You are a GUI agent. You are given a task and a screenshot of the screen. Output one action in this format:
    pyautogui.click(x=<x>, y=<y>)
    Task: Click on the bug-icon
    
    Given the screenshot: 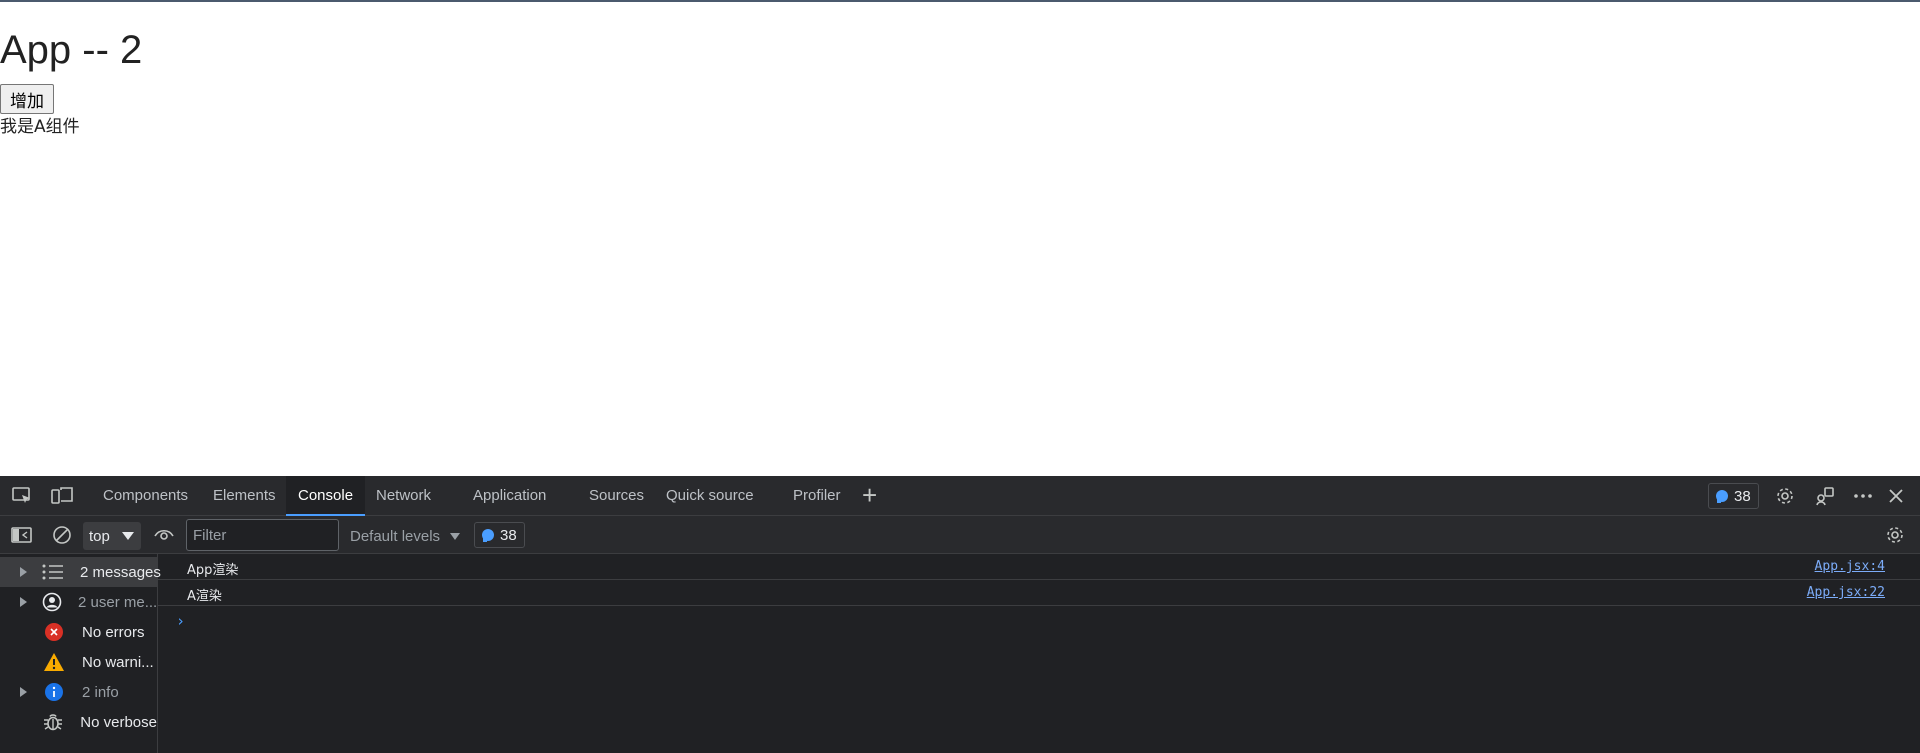 What is the action you would take?
    pyautogui.click(x=52, y=722)
    